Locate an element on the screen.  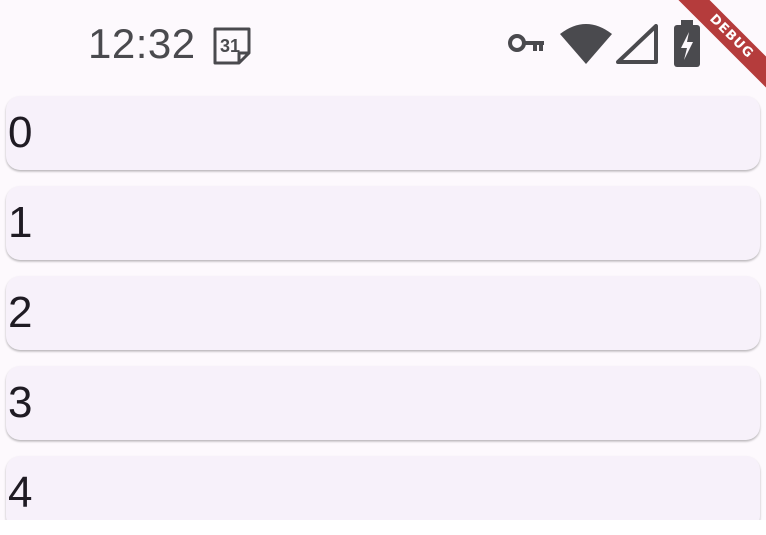
calendar-icon: 31 is located at coordinates (232, 46).